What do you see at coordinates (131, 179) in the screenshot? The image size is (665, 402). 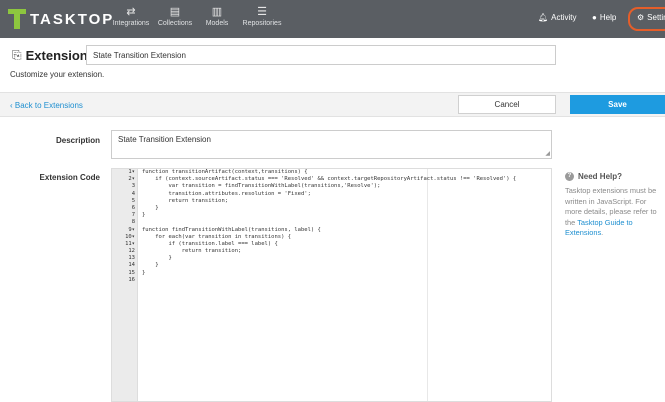 I see `line-number: 2▾` at bounding box center [131, 179].